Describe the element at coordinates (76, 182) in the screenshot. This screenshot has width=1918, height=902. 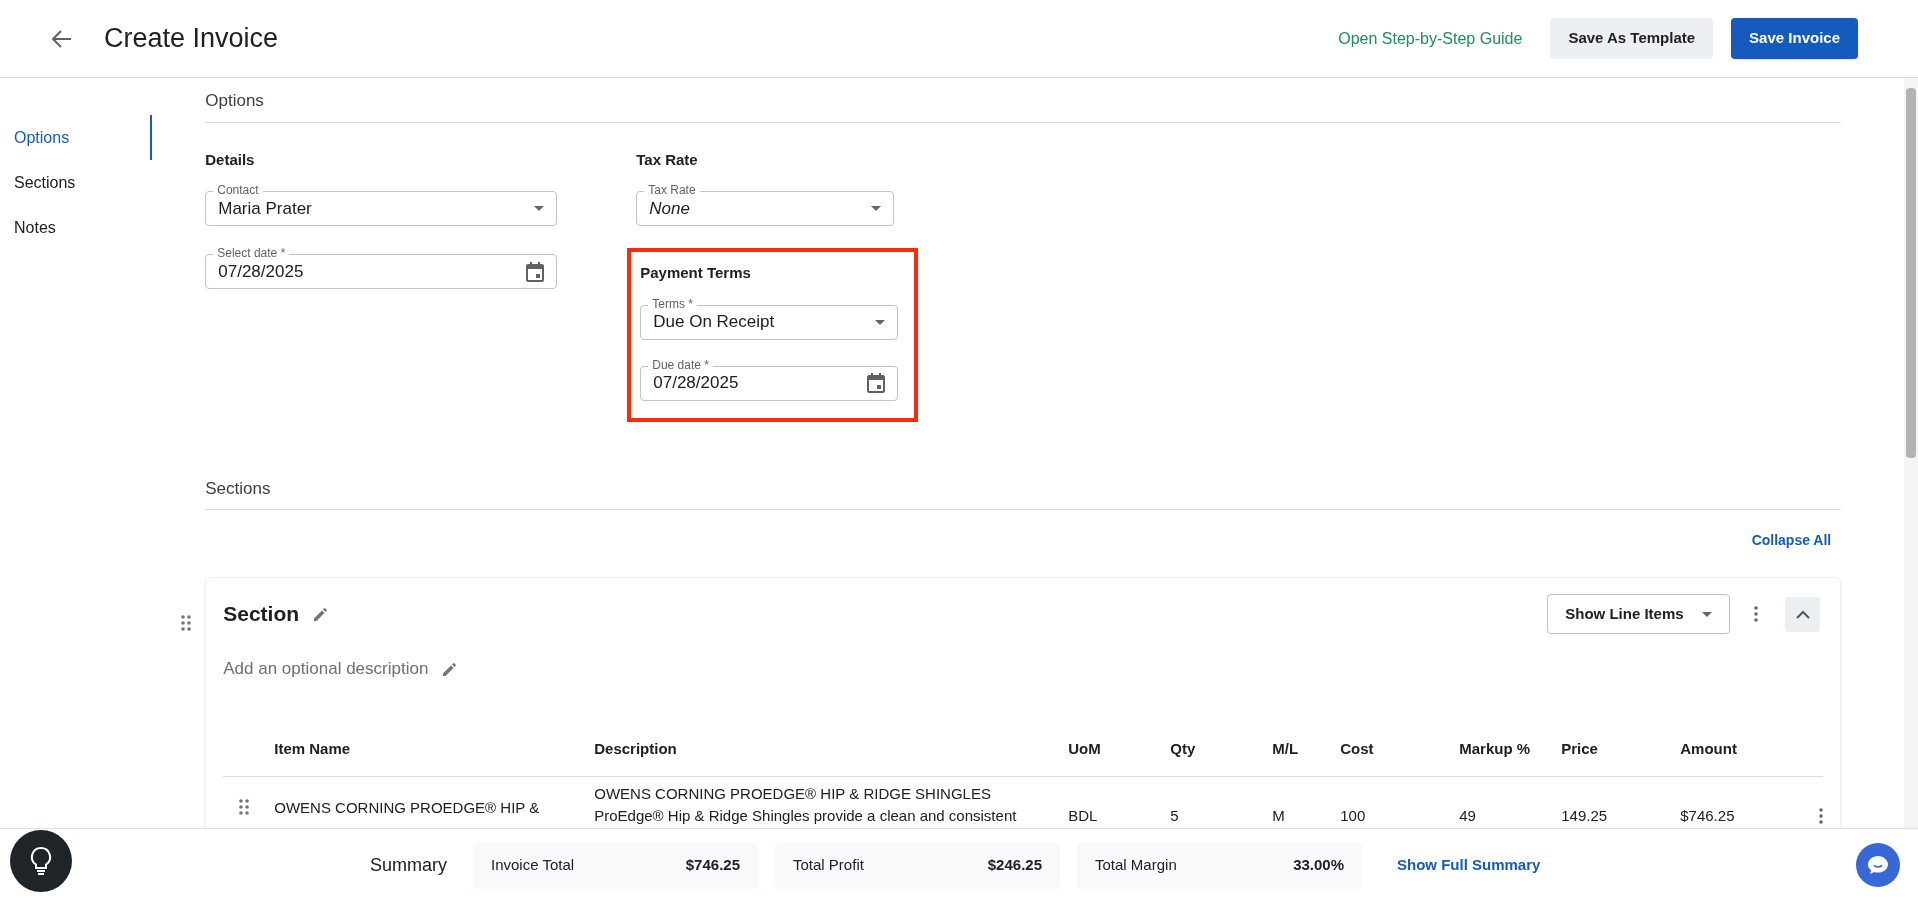
I see `sidebar-item: Sections` at that location.